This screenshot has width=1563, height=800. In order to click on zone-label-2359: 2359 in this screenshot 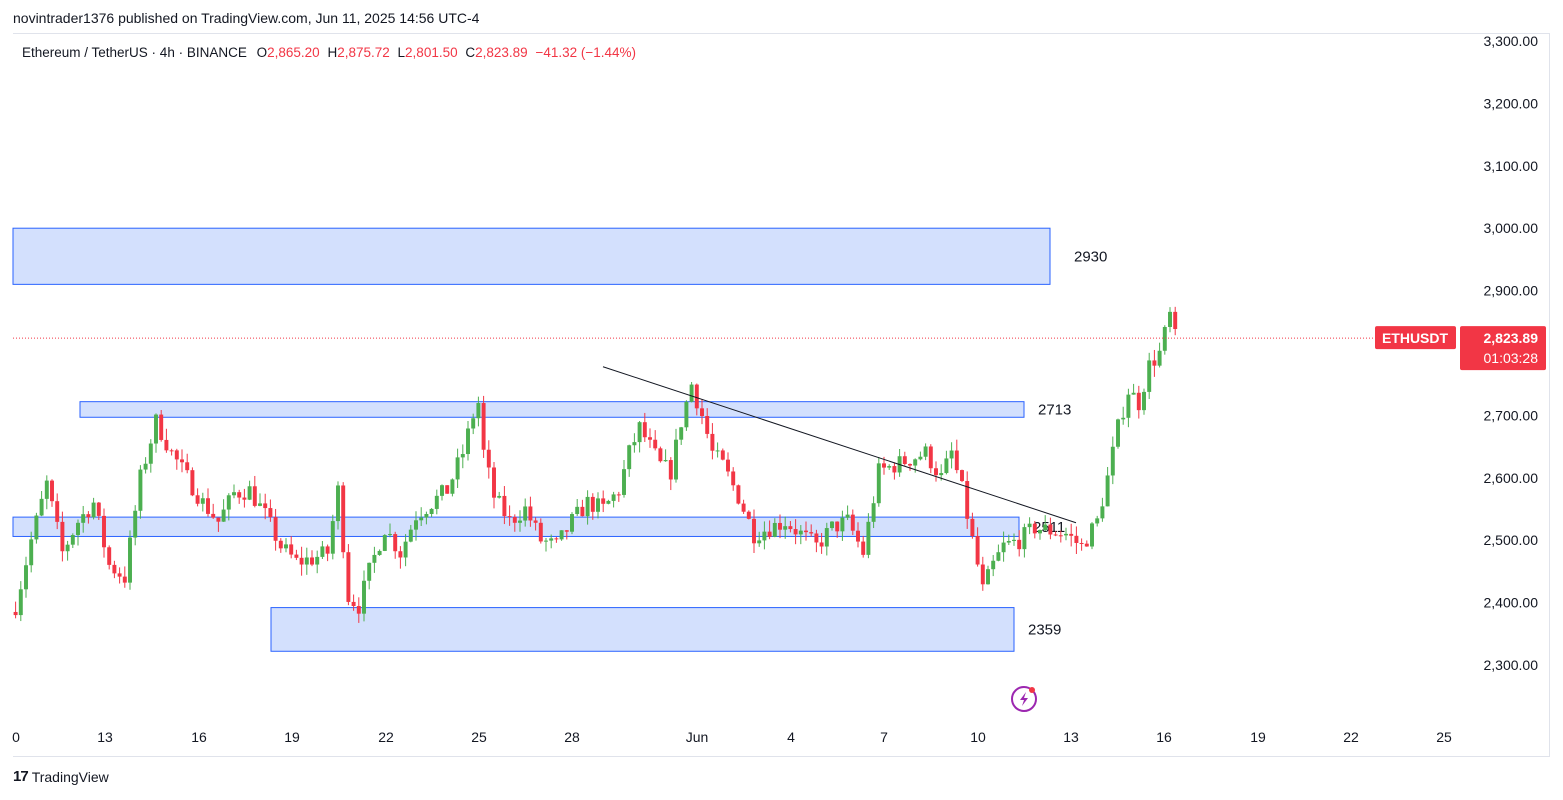, I will do `click(1044, 629)`.